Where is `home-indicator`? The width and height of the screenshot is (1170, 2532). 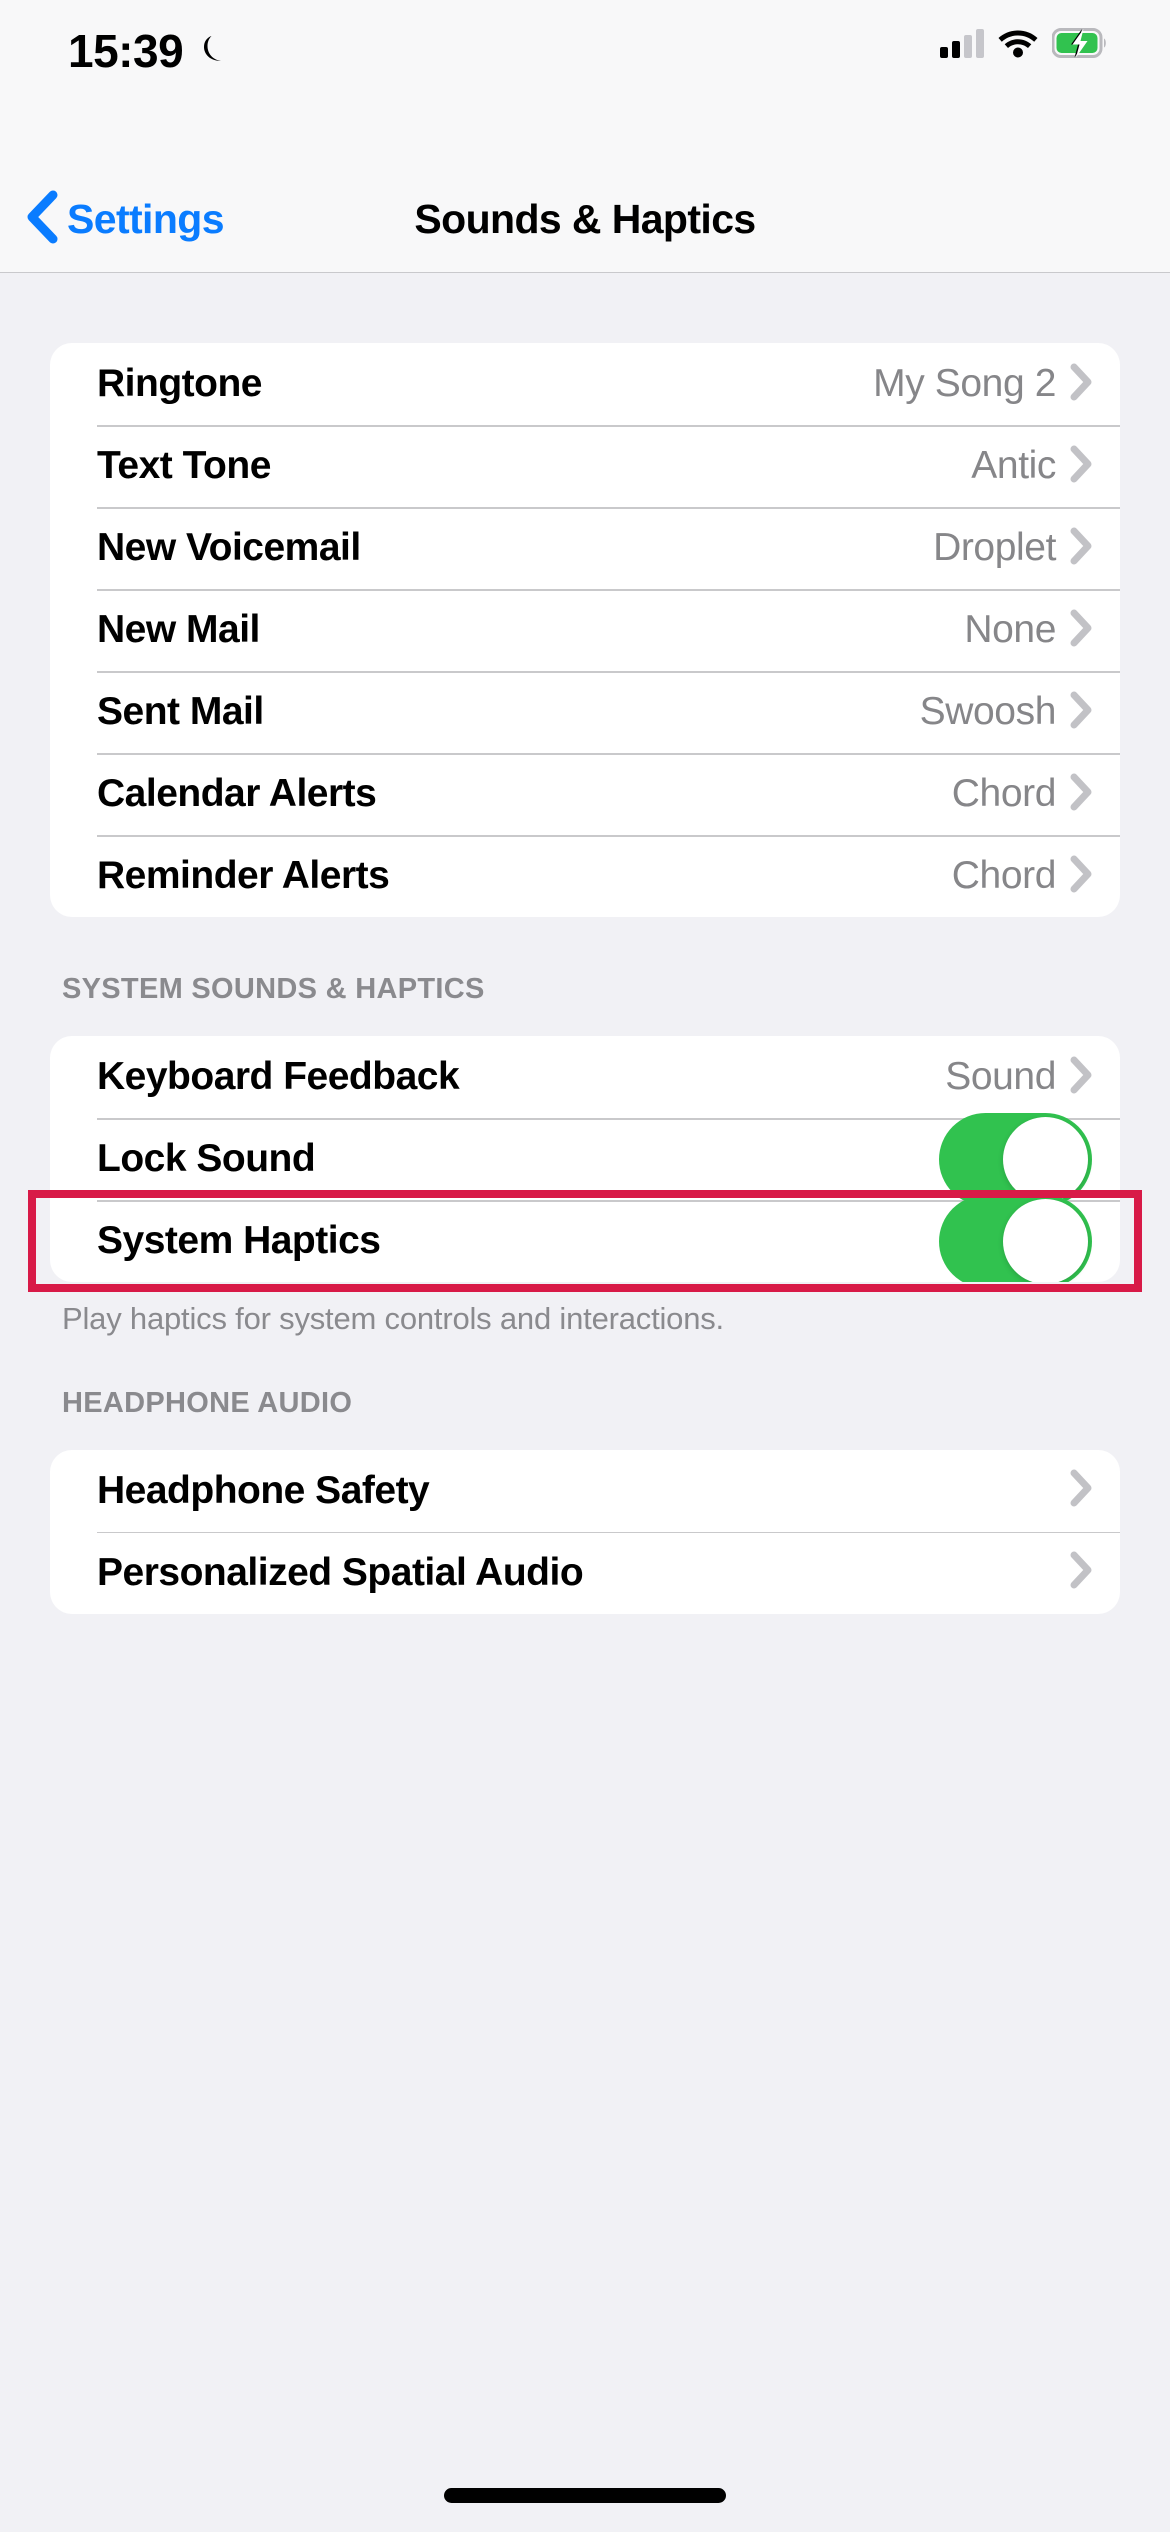
home-indicator is located at coordinates (585, 2495).